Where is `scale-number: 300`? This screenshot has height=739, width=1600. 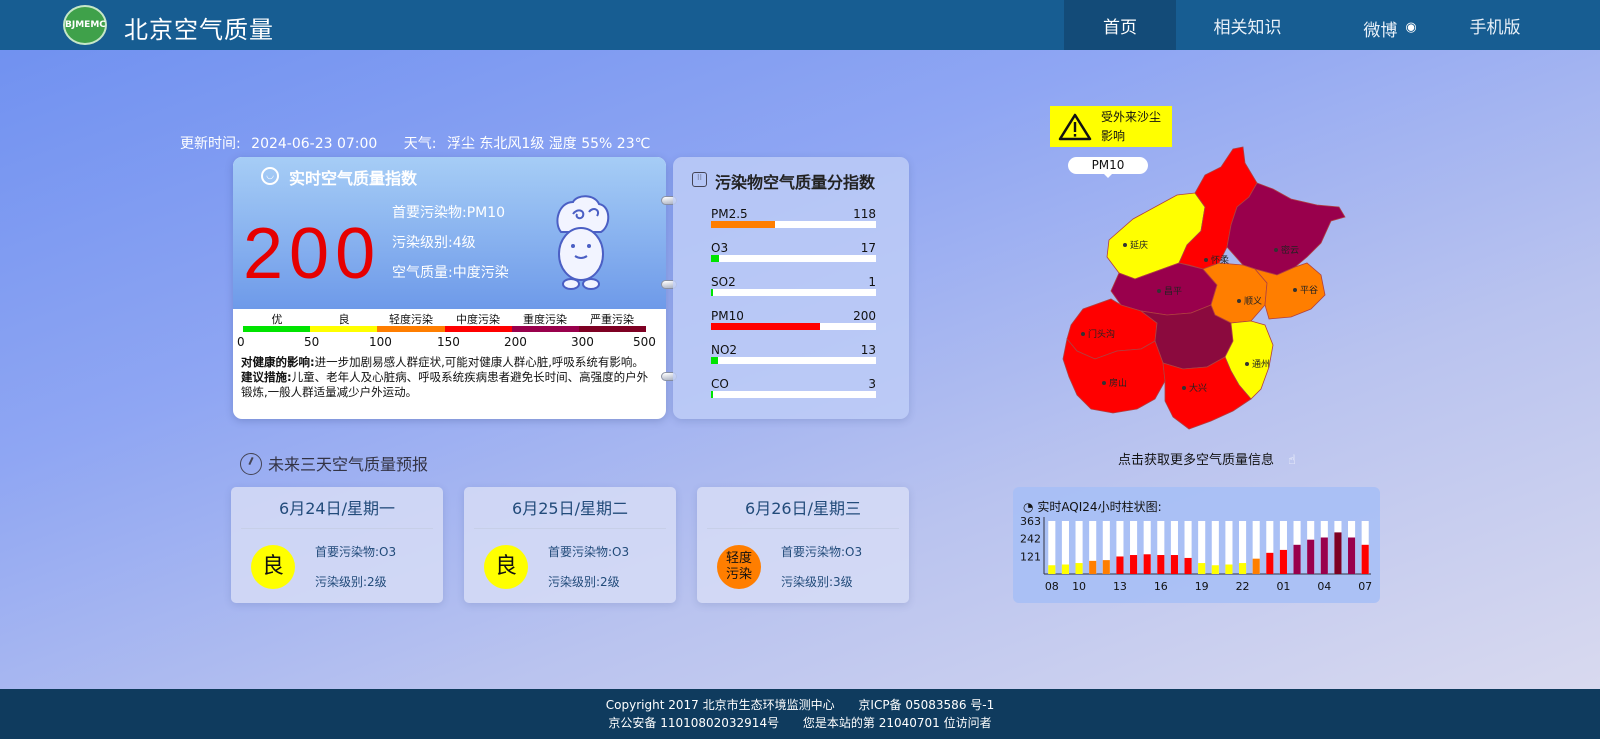
scale-number: 300 is located at coordinates (582, 342).